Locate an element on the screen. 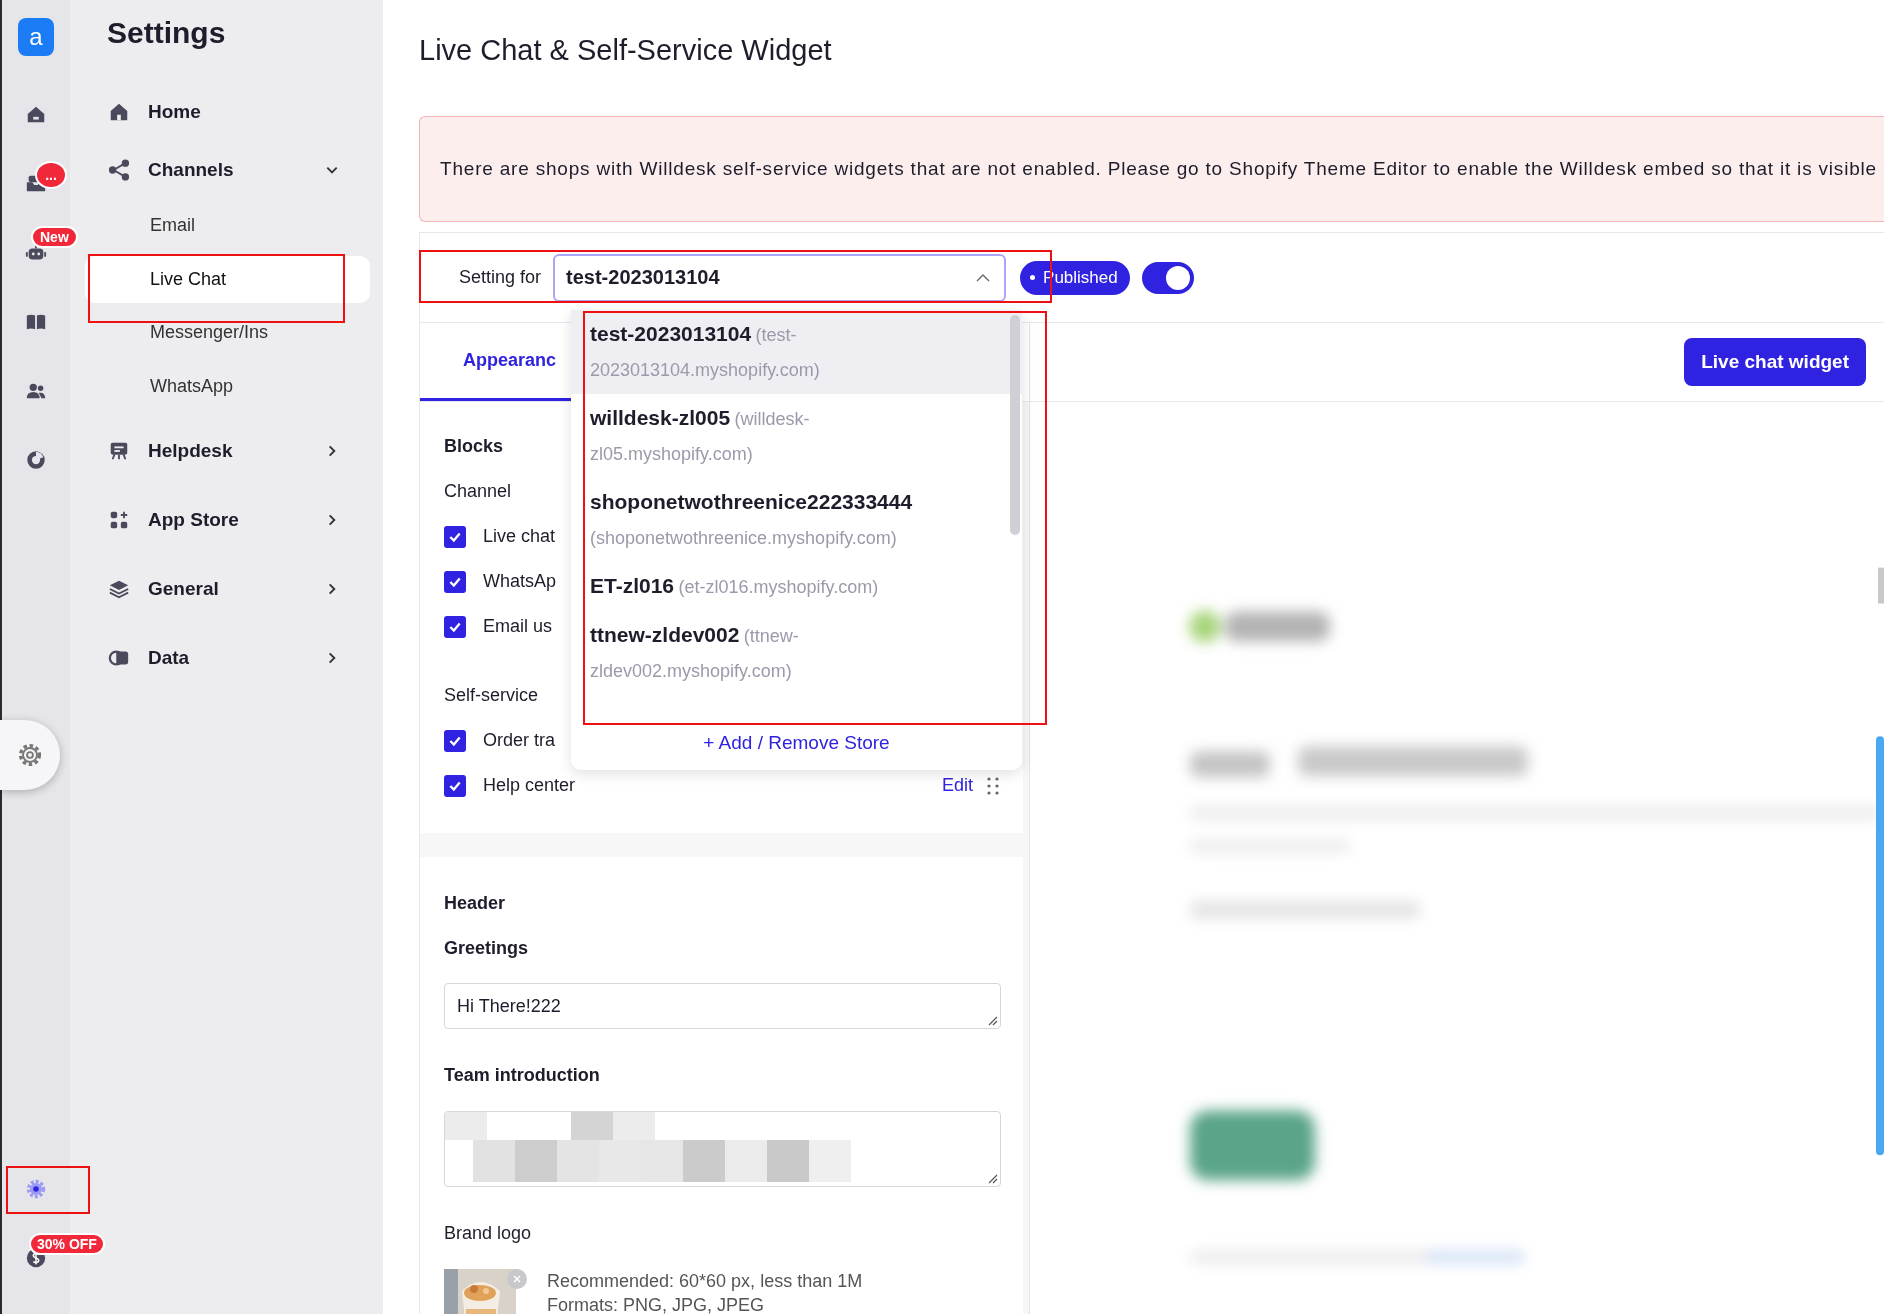  widget-tab-button: Live chat widget is located at coordinates (1775, 362).